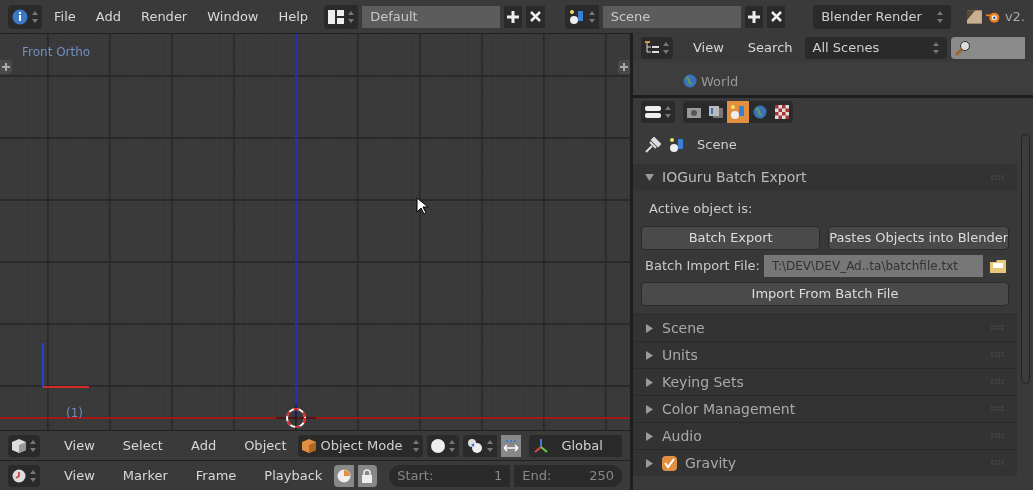 This screenshot has height=490, width=1033. I want to click on import-button: Import From Batch File, so click(825, 294).